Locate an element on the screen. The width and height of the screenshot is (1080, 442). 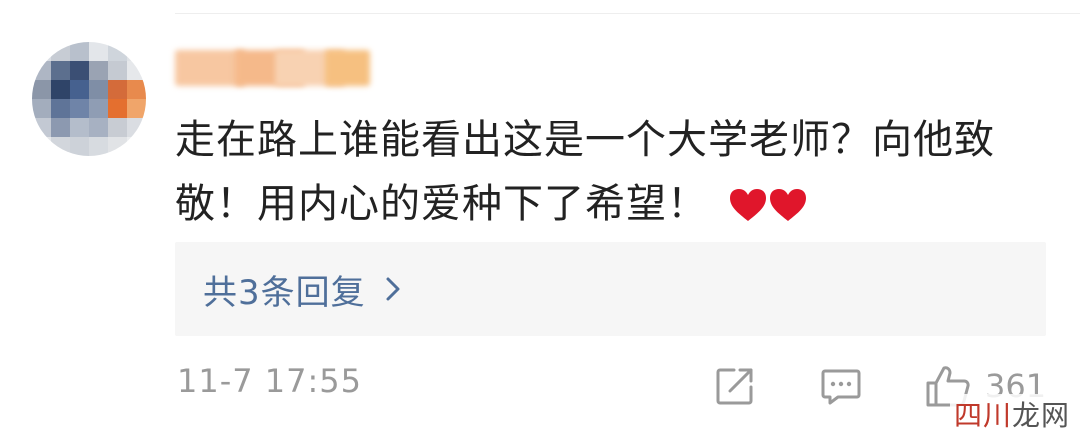
share-icon is located at coordinates (734, 386).